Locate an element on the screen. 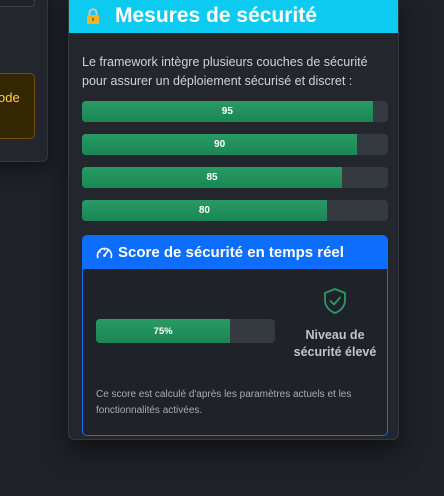  security-layer-bar-label: 80 is located at coordinates (204, 210).